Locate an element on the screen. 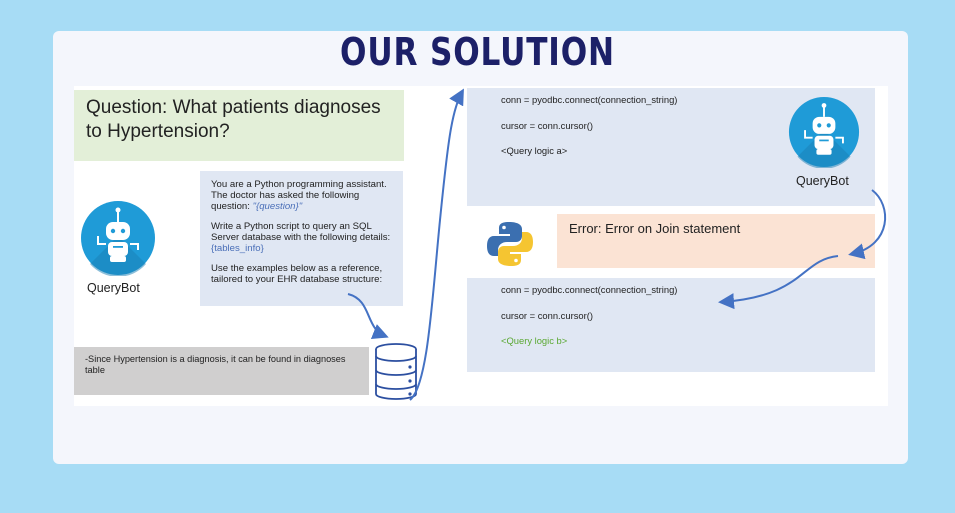 Image resolution: width=955 pixels, height=513 pixels. code-2-line-1: conn = pyodbc.connect(connection_string) is located at coordinates (589, 289).